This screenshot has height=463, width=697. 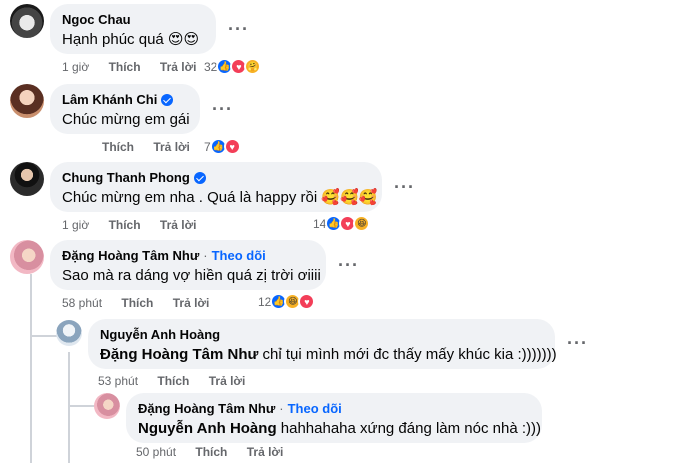 I want to click on care-reaction-icon: 🤗, so click(x=253, y=66).